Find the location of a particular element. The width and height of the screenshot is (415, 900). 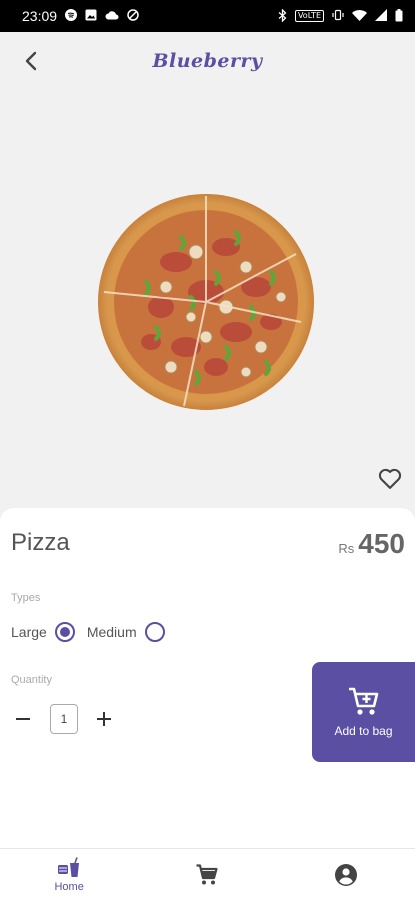

status-left: 23:09 is located at coordinates (80, 16).